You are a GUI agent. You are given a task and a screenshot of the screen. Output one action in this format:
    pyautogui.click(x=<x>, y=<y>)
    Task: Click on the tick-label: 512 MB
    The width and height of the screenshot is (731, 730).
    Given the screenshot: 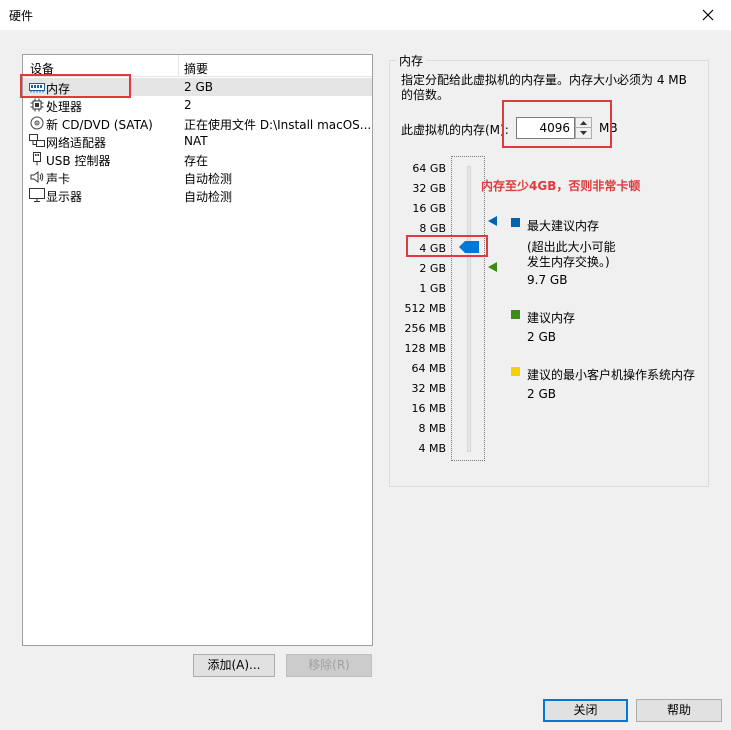 What is the action you would take?
    pyautogui.click(x=425, y=308)
    